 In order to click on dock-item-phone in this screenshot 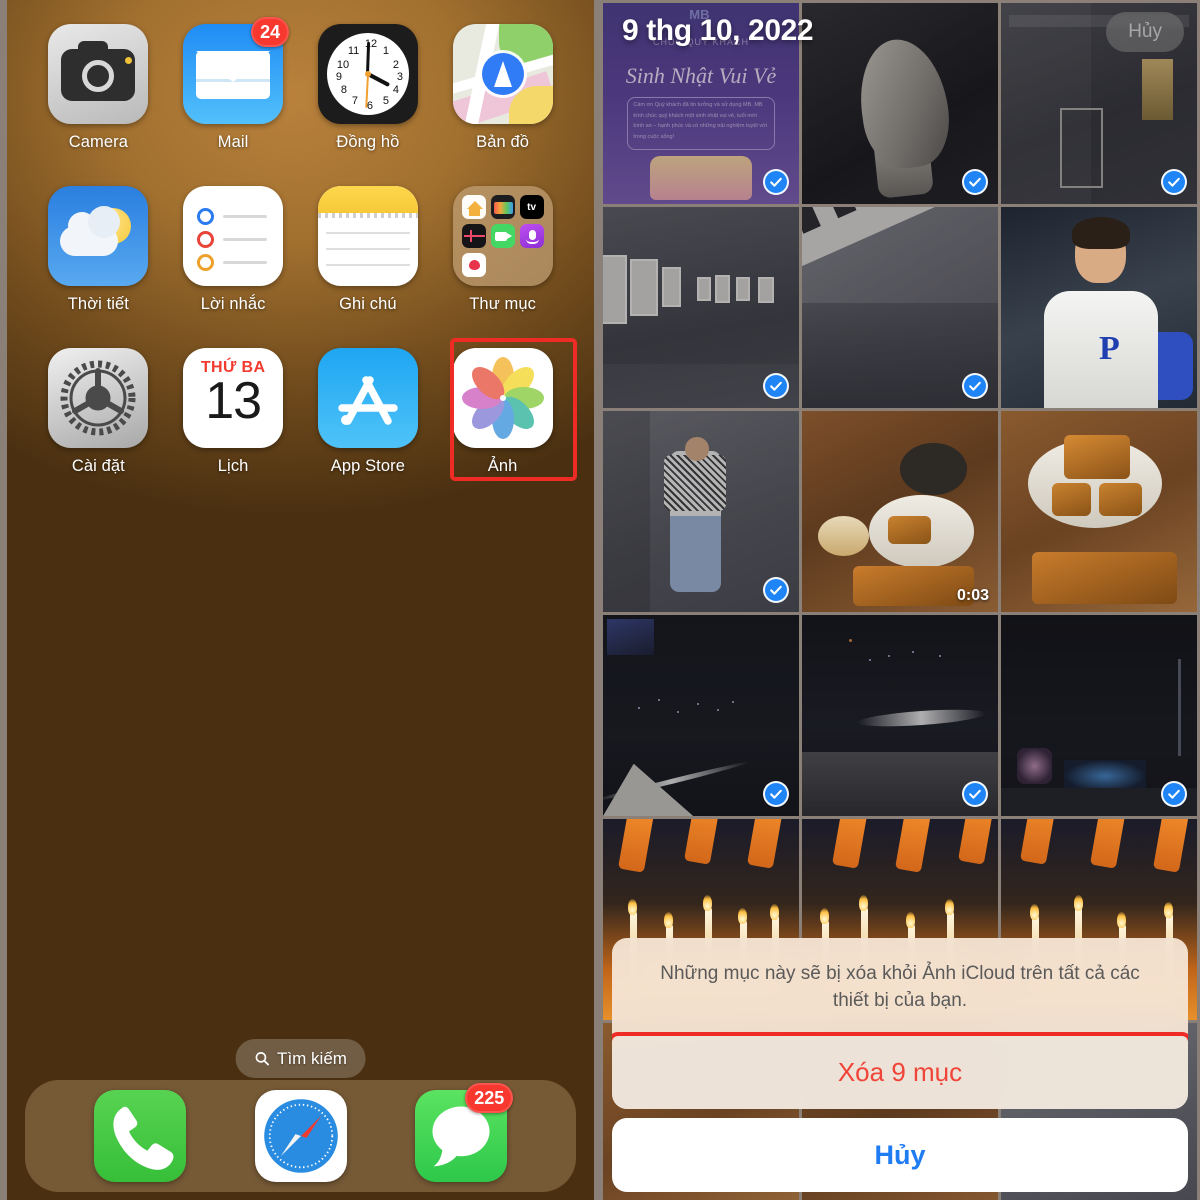, I will do `click(139, 1136)`.